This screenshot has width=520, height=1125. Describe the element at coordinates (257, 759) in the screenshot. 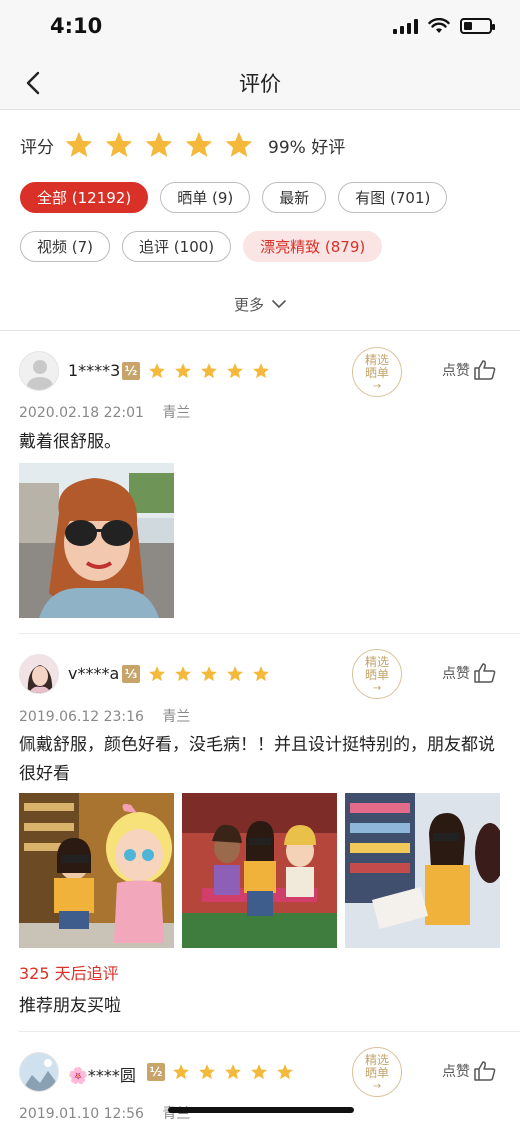

I see `review-text: 佩戴舒服，颜色好看，没毛病！！并且设计挺特别的，朋友都说很好看` at that location.